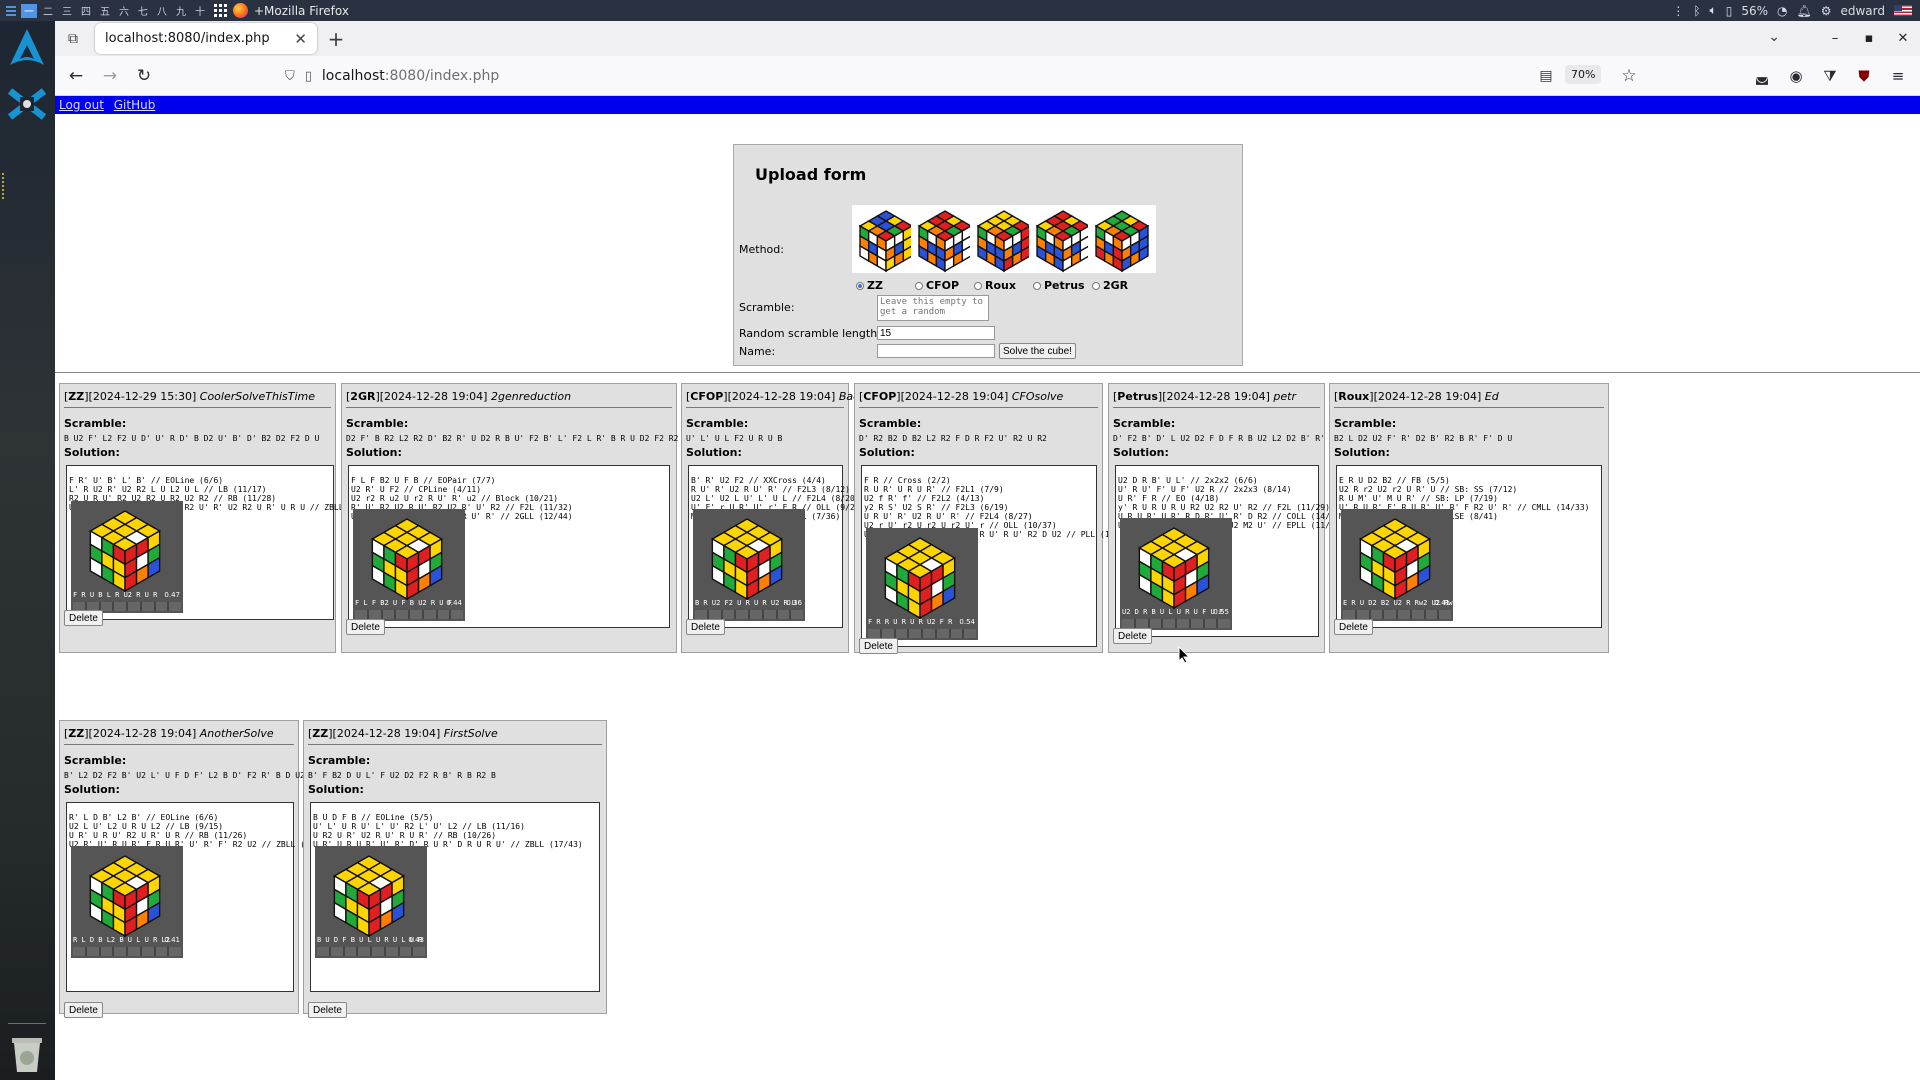 This screenshot has height=1080, width=1920. What do you see at coordinates (1678, 11) in the screenshot?
I see `tray-dots-icon: ⋮` at bounding box center [1678, 11].